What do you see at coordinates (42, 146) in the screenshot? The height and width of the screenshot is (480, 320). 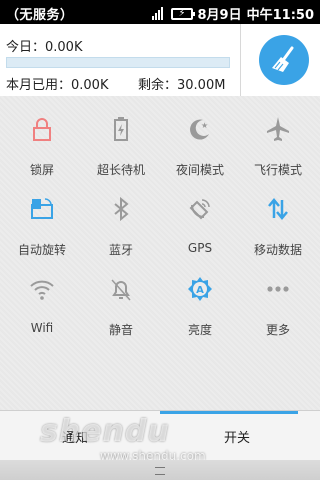 I see `toggle-lock-screen: 锁屏` at bounding box center [42, 146].